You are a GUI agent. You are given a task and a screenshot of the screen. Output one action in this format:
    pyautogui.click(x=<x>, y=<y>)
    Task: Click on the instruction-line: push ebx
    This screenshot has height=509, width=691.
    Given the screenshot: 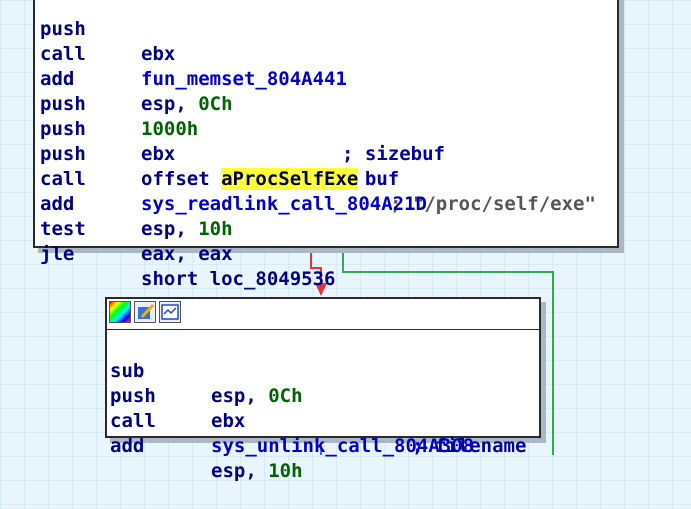 What is the action you would take?
    pyautogui.click(x=105, y=32)
    